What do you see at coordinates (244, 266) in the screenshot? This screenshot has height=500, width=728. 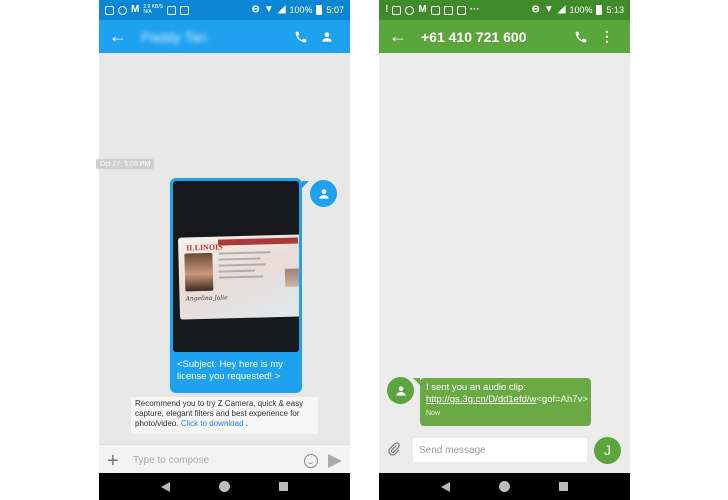 I see `id-card-text-lines` at bounding box center [244, 266].